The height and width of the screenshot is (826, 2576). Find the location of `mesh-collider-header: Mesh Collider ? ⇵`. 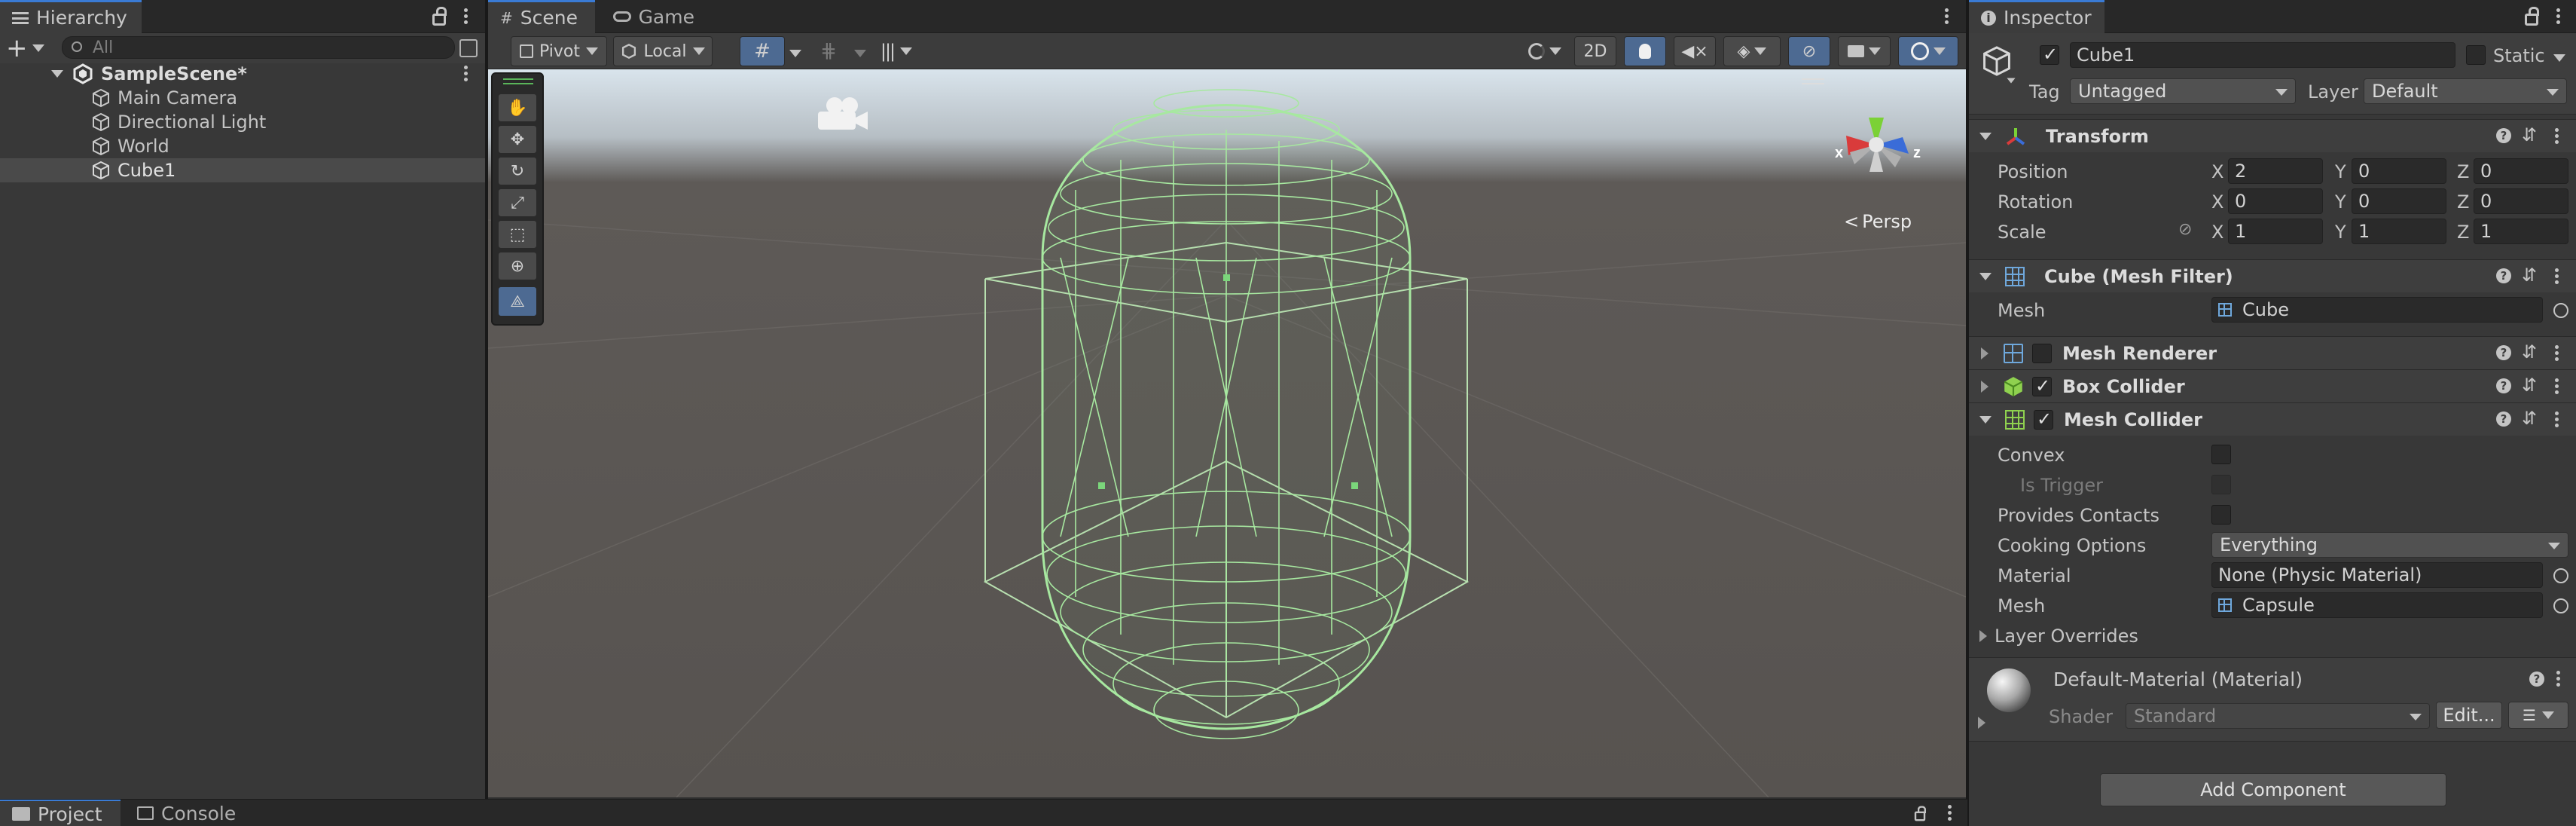

mesh-collider-header: Mesh Collider ? ⇵ is located at coordinates (2273, 419).